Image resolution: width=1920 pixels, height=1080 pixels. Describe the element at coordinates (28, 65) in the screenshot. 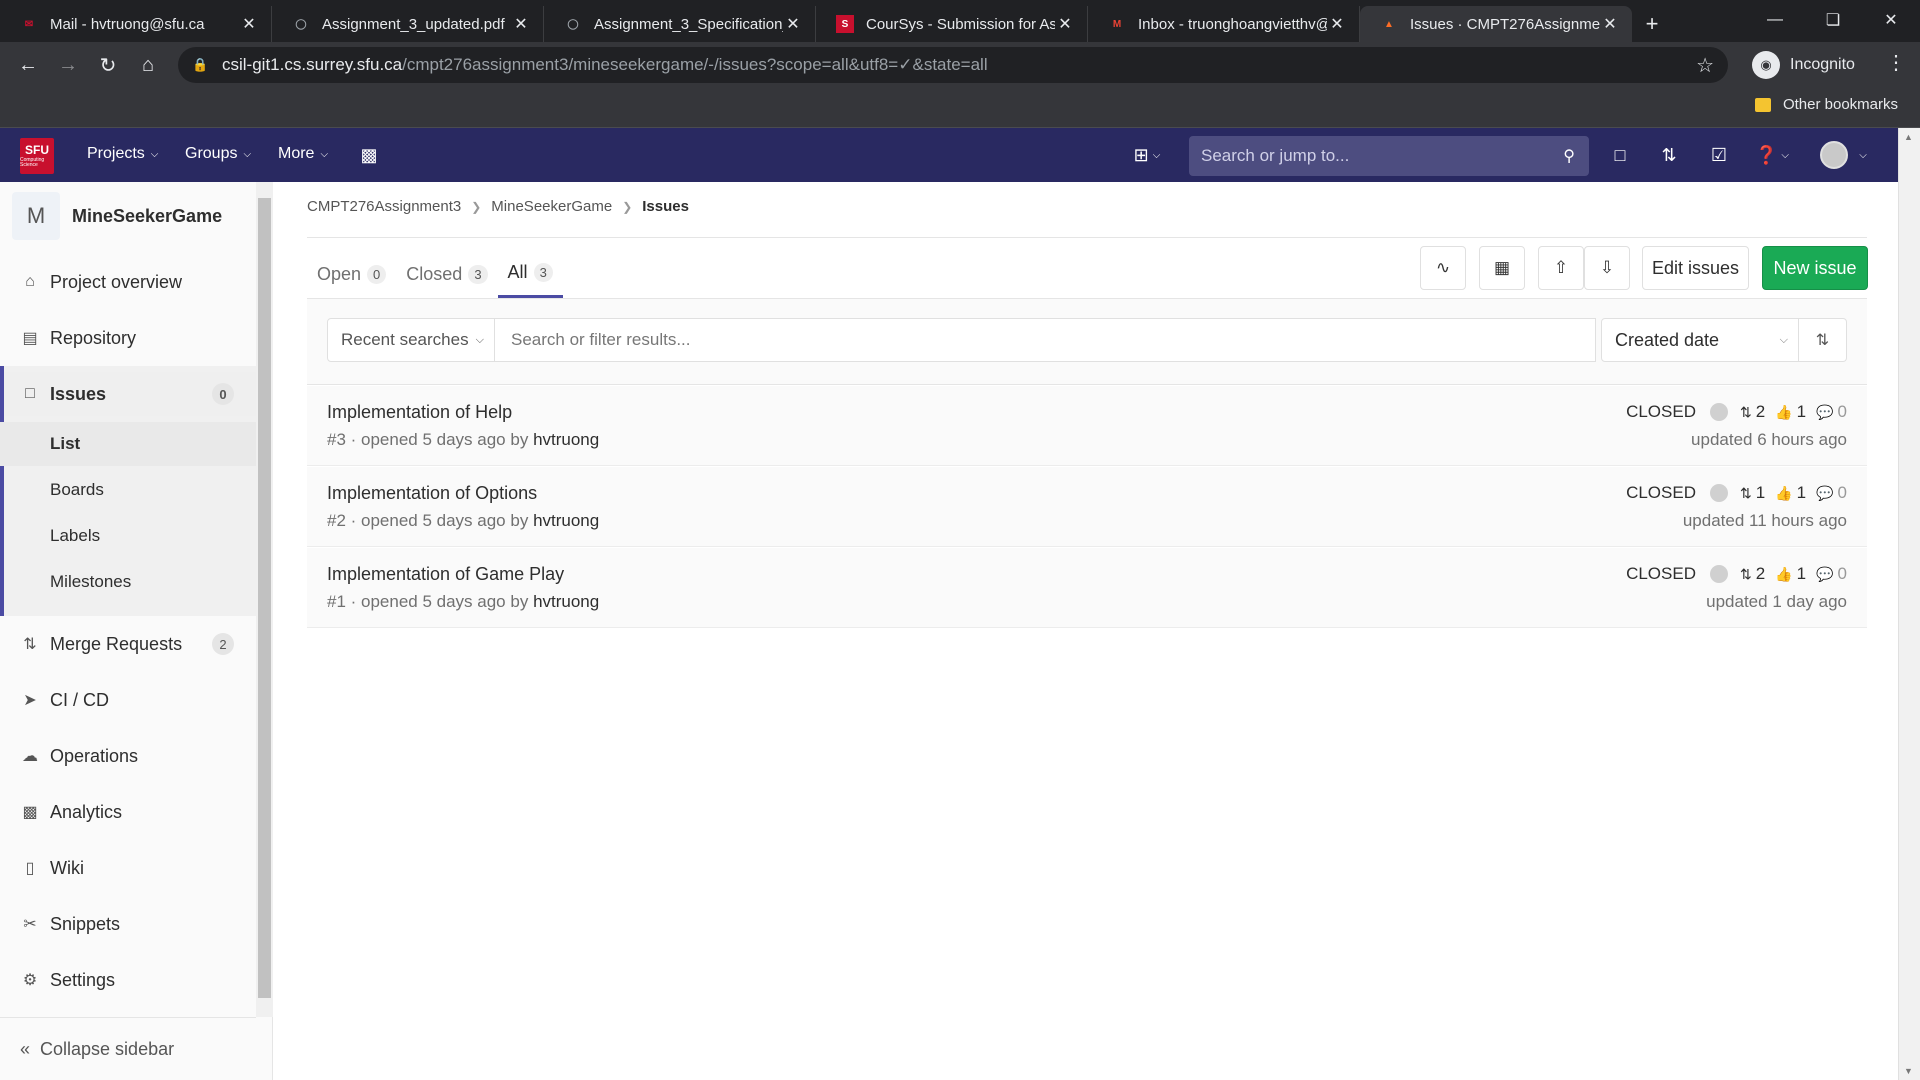

I see `back-icon: ←` at that location.